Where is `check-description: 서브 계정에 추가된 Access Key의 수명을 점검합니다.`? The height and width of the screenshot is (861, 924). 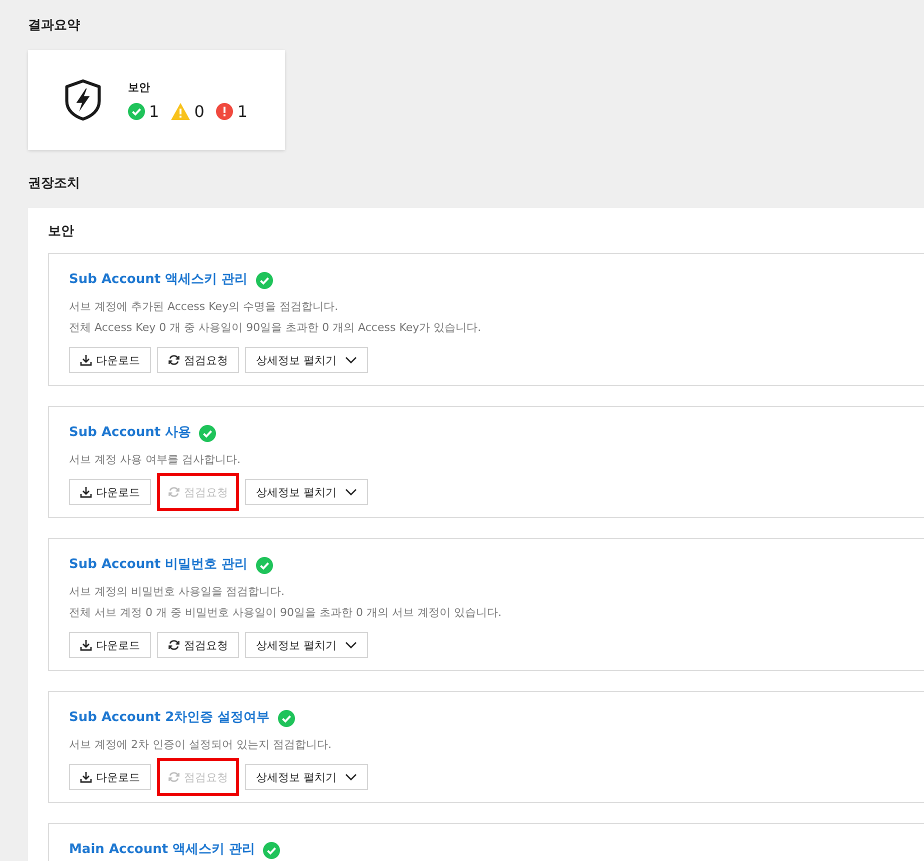 check-description: 서브 계정에 추가된 Access Key의 수명을 점검합니다. is located at coordinates (204, 307).